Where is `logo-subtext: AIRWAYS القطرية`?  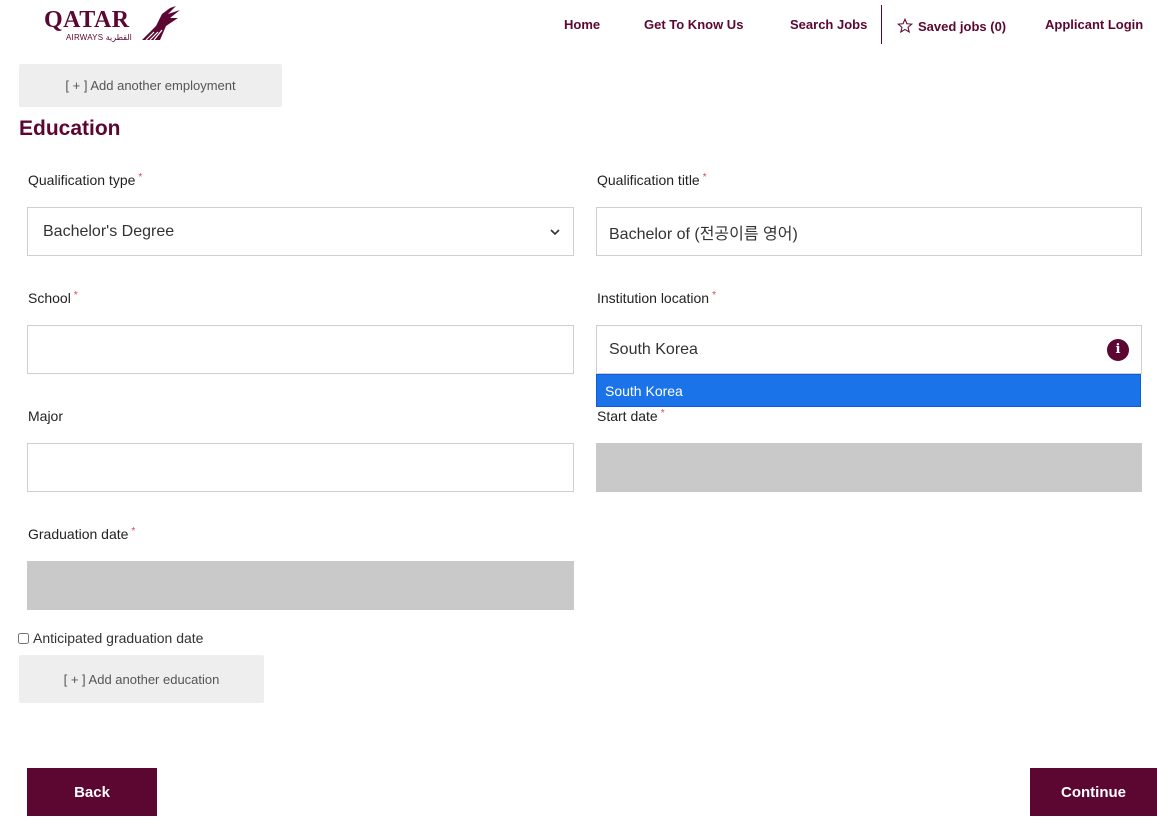
logo-subtext: AIRWAYS القطرية is located at coordinates (99, 37).